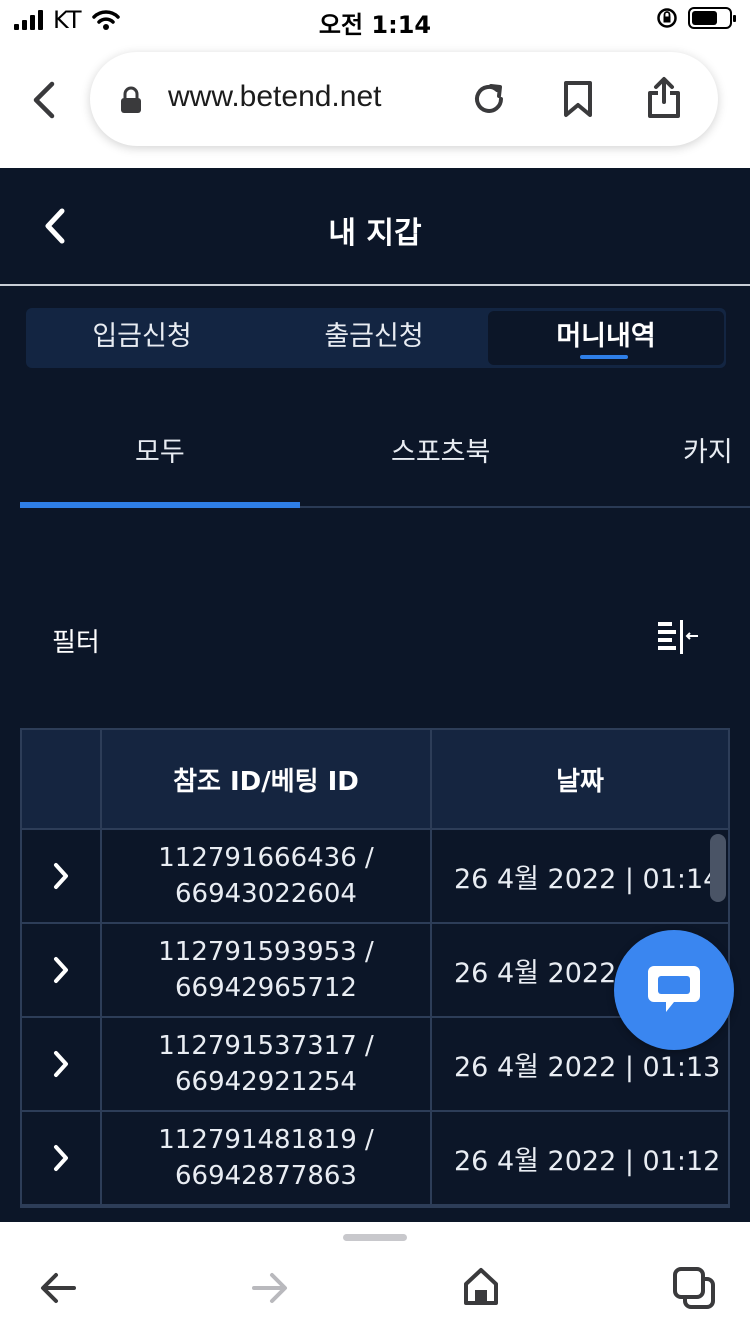  What do you see at coordinates (712, 18) in the screenshot?
I see `battery-icon` at bounding box center [712, 18].